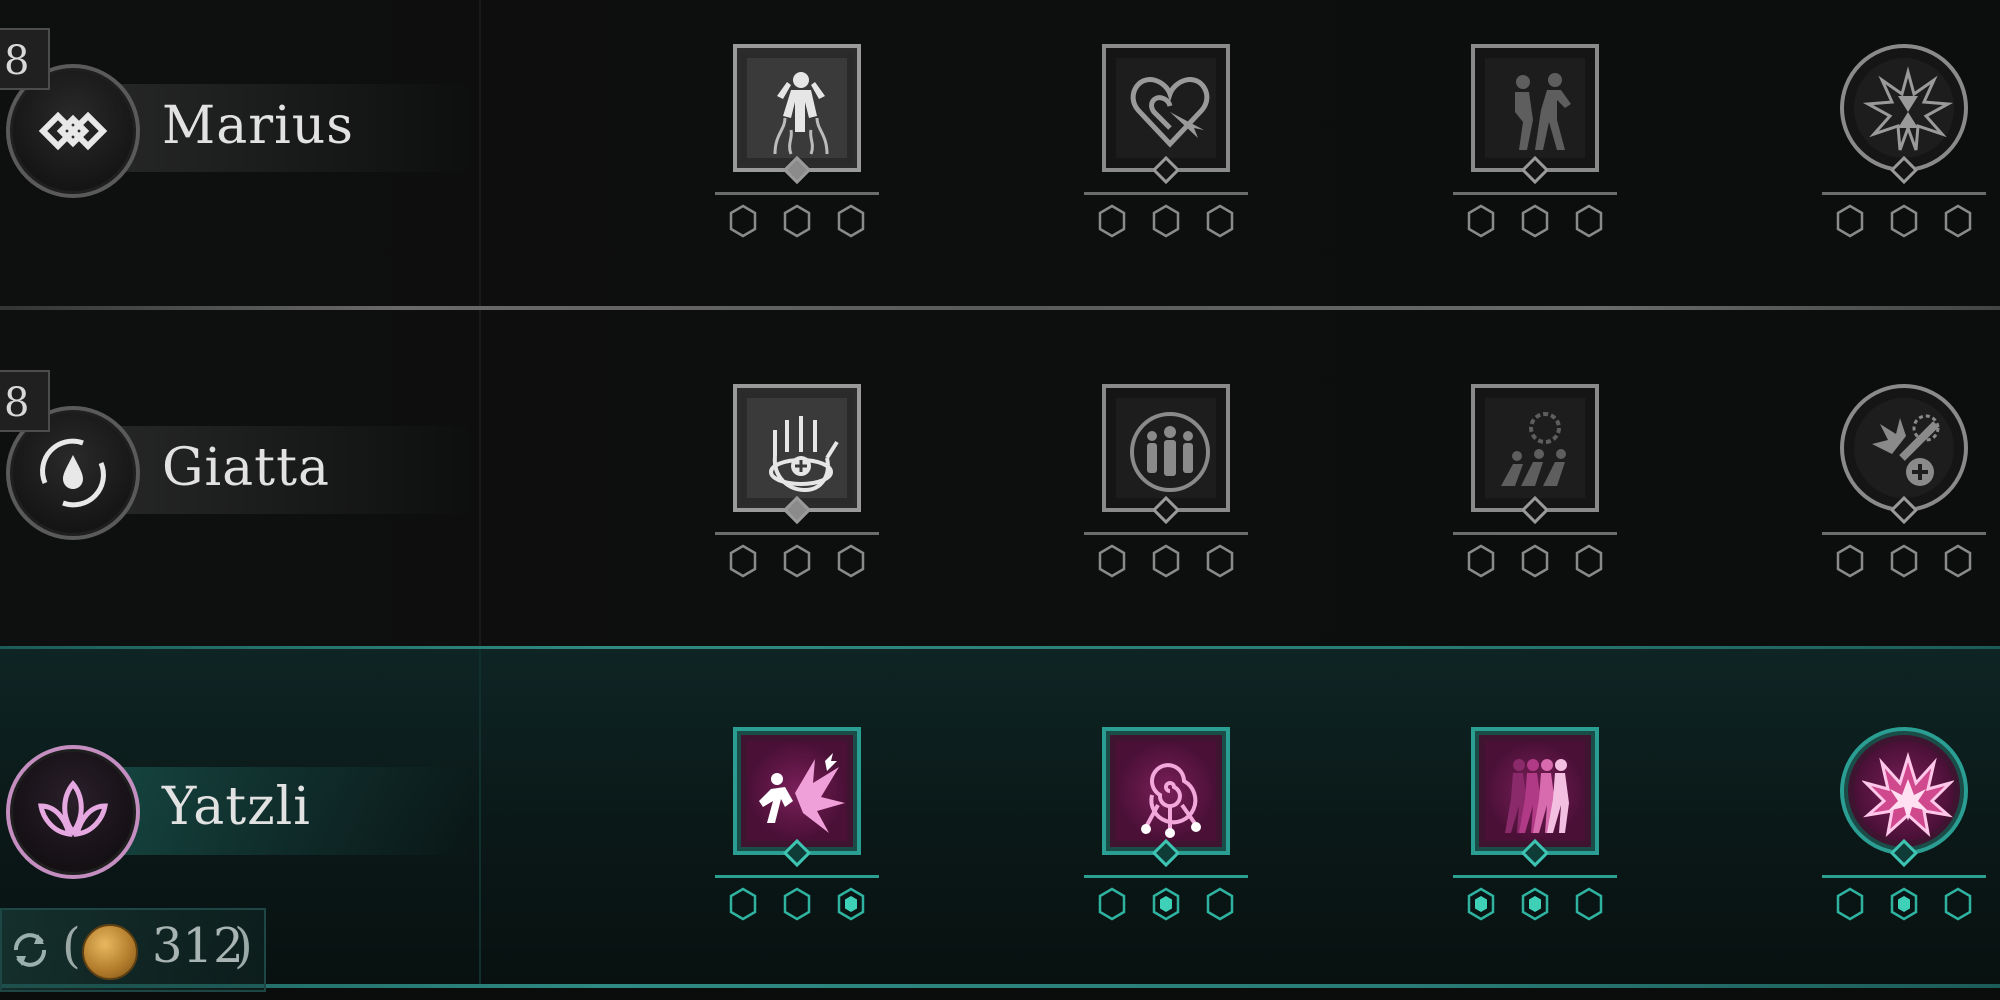  I want to click on heart-target-icon, so click(1170, 112).